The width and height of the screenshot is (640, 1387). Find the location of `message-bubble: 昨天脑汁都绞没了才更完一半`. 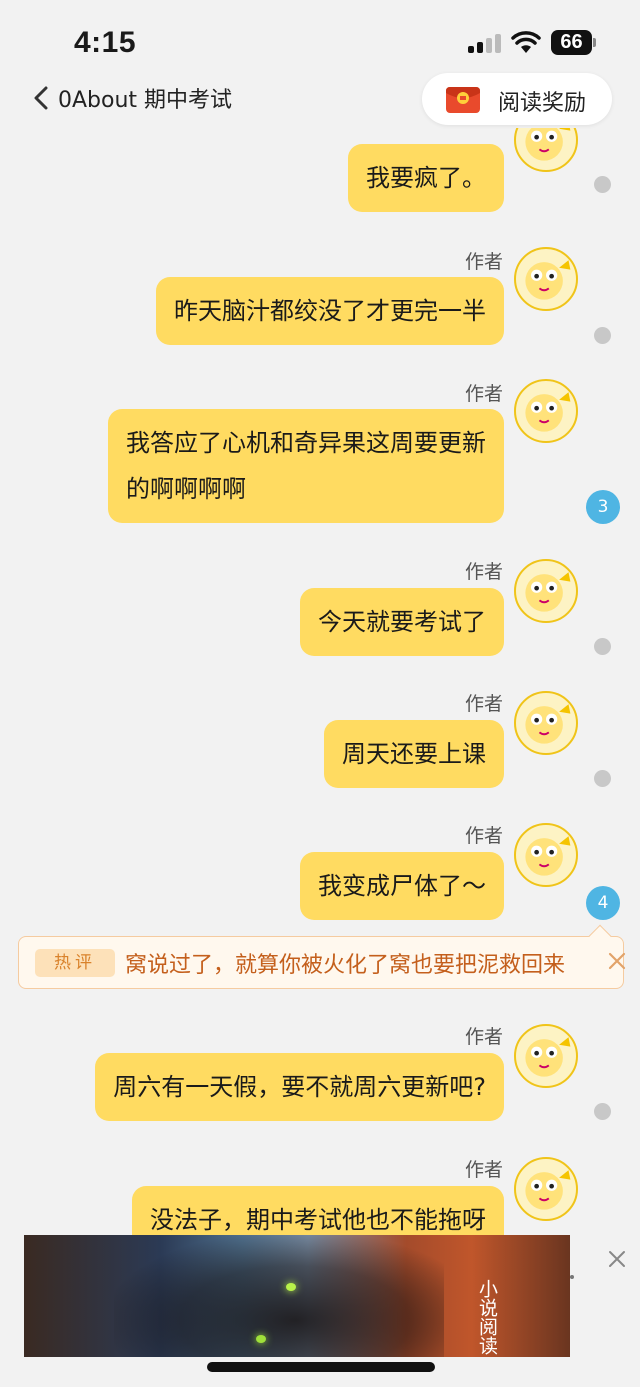

message-bubble: 昨天脑汁都绞没了才更完一半 is located at coordinates (330, 311).